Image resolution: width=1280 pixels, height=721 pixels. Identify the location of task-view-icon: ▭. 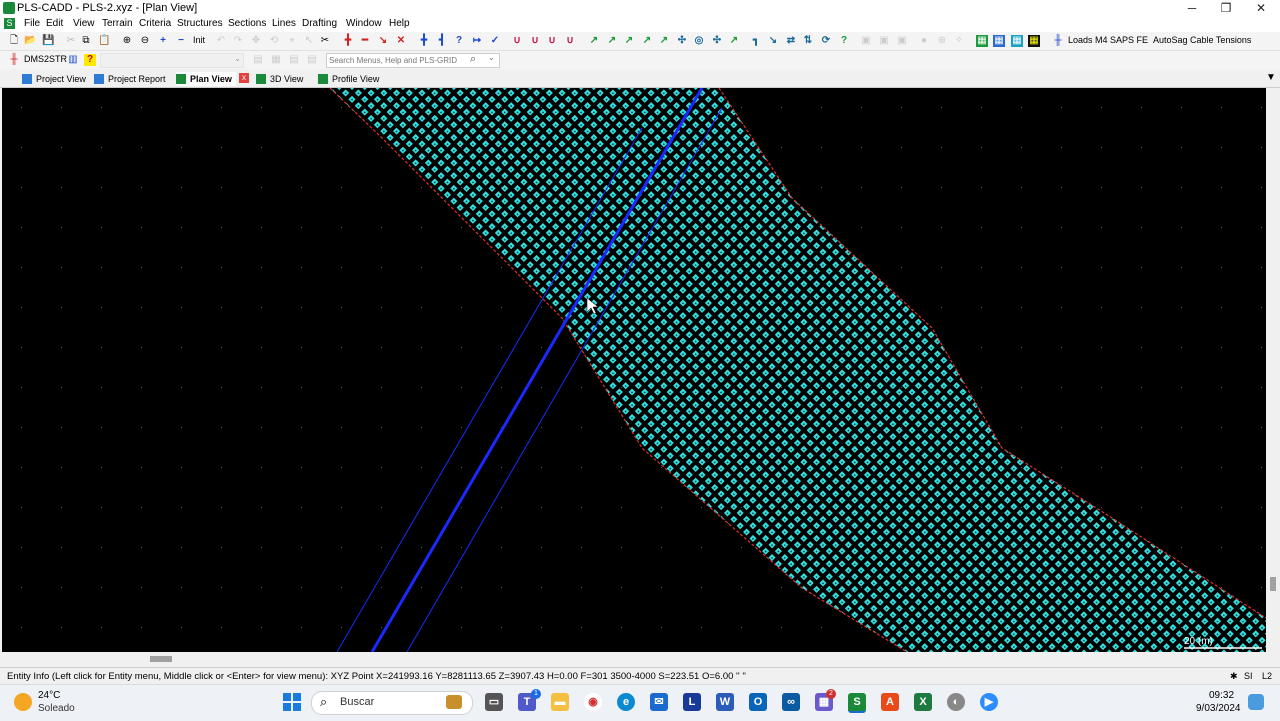
(494, 702).